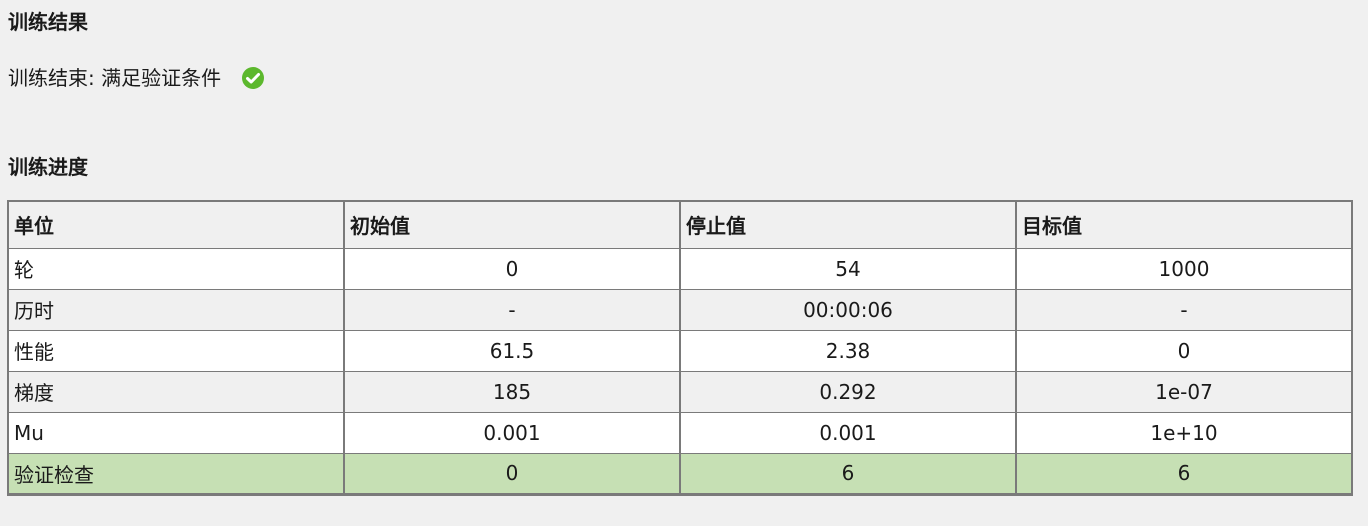  Describe the element at coordinates (512, 432) in the screenshot. I see `initial-value-cell: 0.001` at that location.